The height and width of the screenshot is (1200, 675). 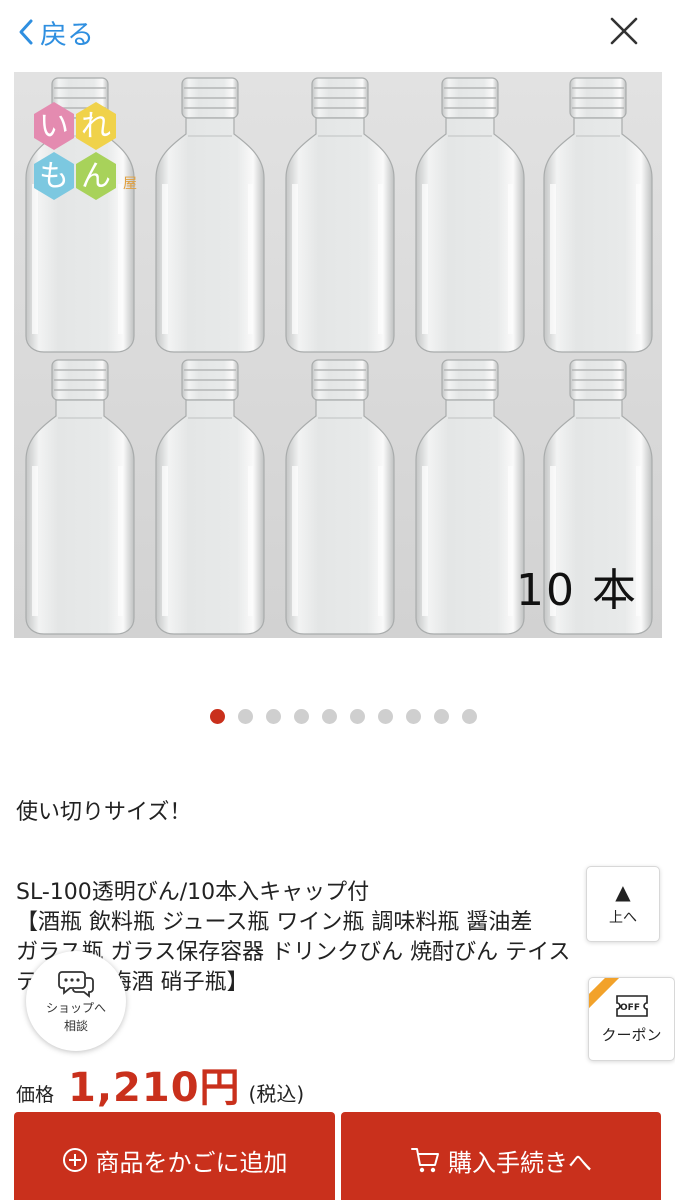 I want to click on add-to-cart-label: 商品をかごに追加, so click(x=191, y=1162).